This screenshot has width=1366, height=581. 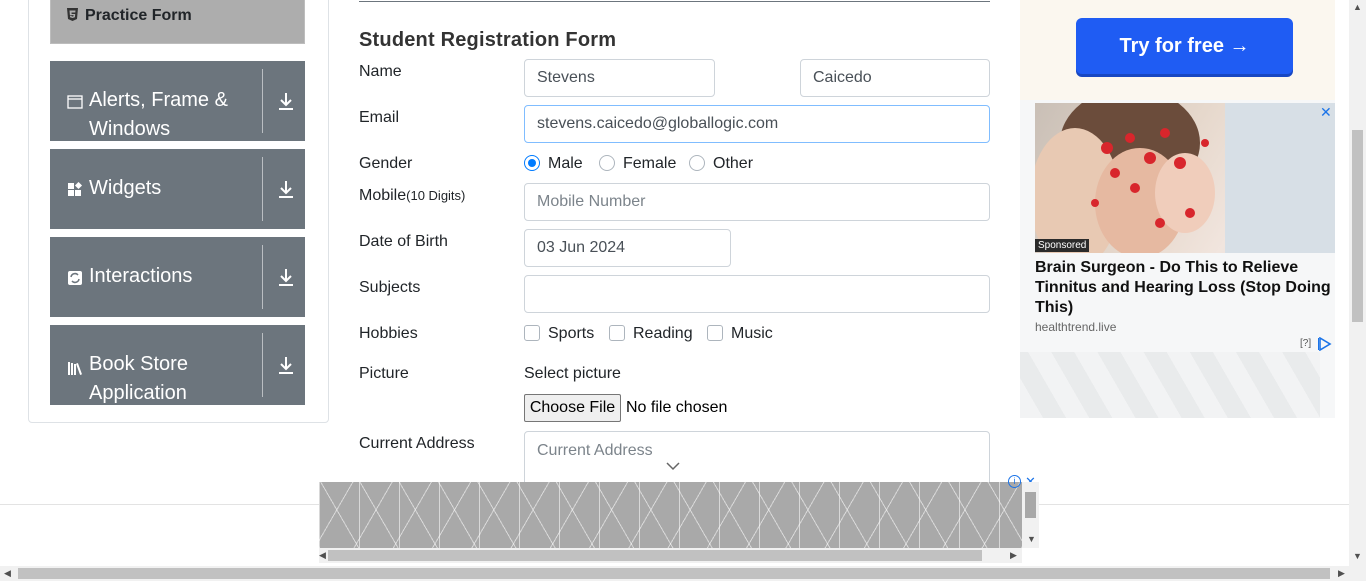 What do you see at coordinates (130, 129) in the screenshot?
I see `group-label-line2: Windows` at bounding box center [130, 129].